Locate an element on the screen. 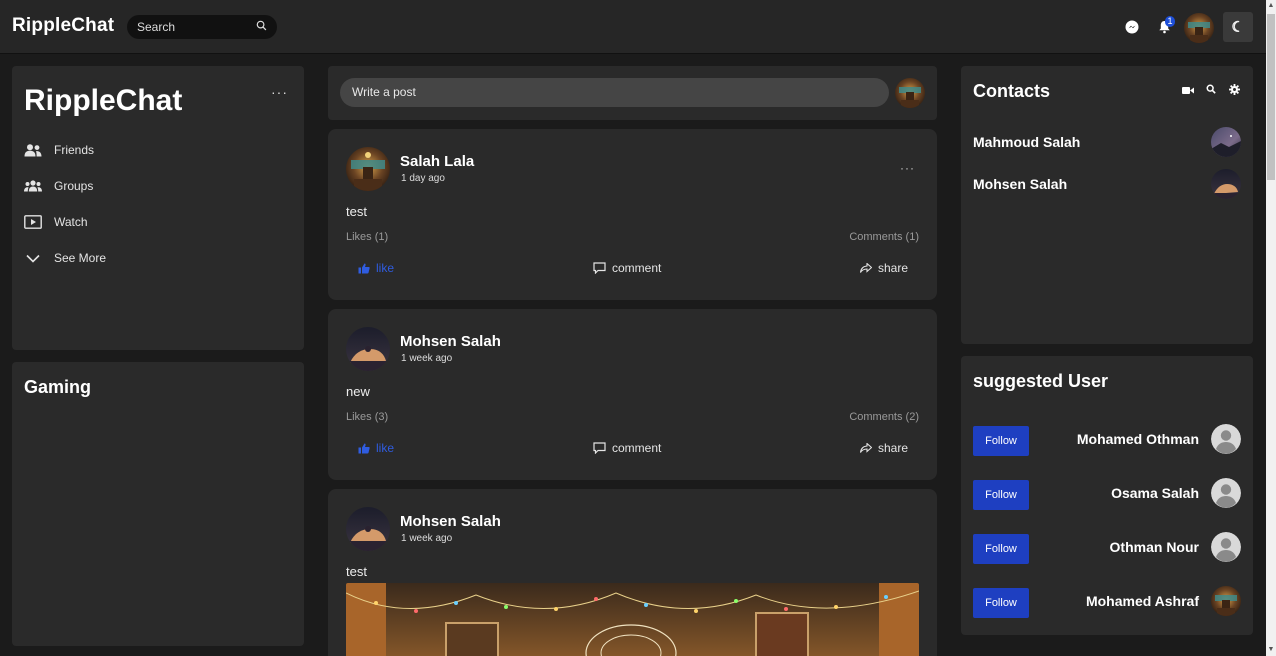 The height and width of the screenshot is (656, 1276). watch-icon is located at coordinates (33, 222).